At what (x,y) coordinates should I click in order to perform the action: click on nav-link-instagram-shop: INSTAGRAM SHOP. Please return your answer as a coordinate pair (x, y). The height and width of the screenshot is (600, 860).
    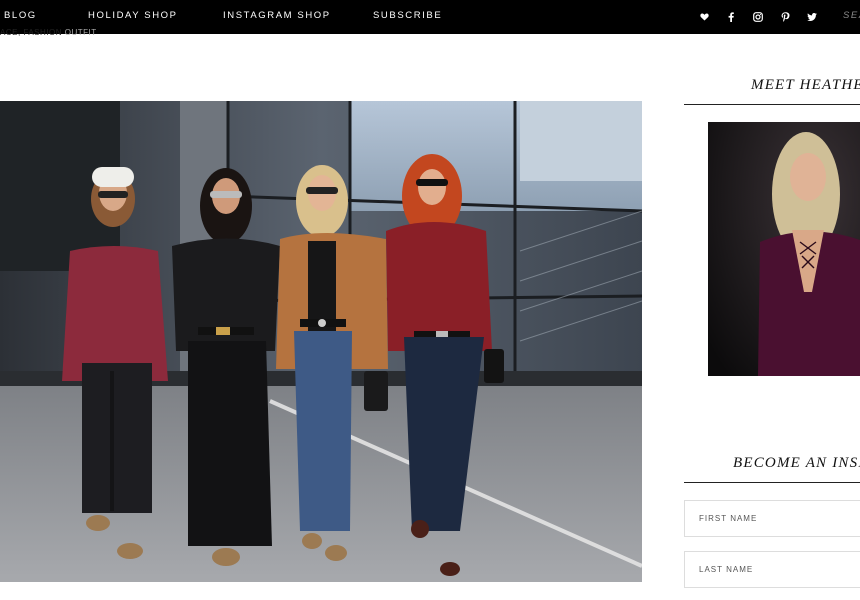
    Looking at the image, I should click on (277, 15).